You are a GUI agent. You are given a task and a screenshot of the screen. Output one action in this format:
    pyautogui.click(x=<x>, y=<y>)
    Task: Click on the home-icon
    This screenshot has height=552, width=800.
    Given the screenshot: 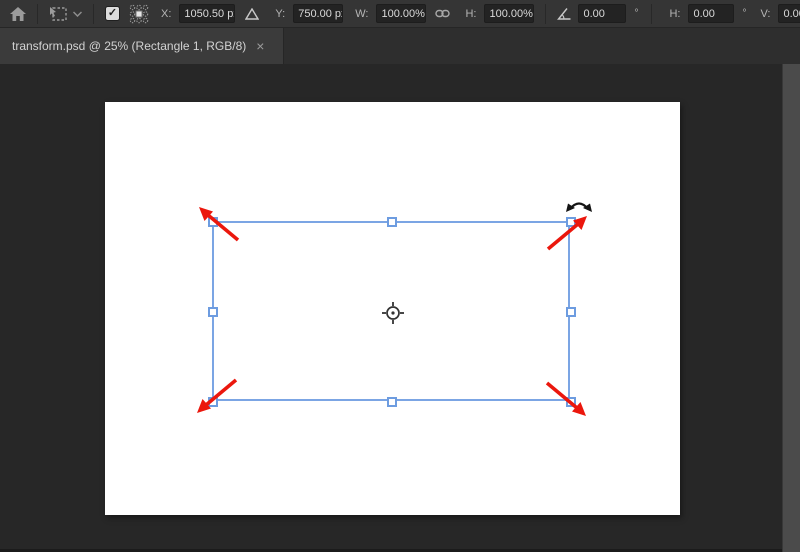 What is the action you would take?
    pyautogui.click(x=18, y=13)
    